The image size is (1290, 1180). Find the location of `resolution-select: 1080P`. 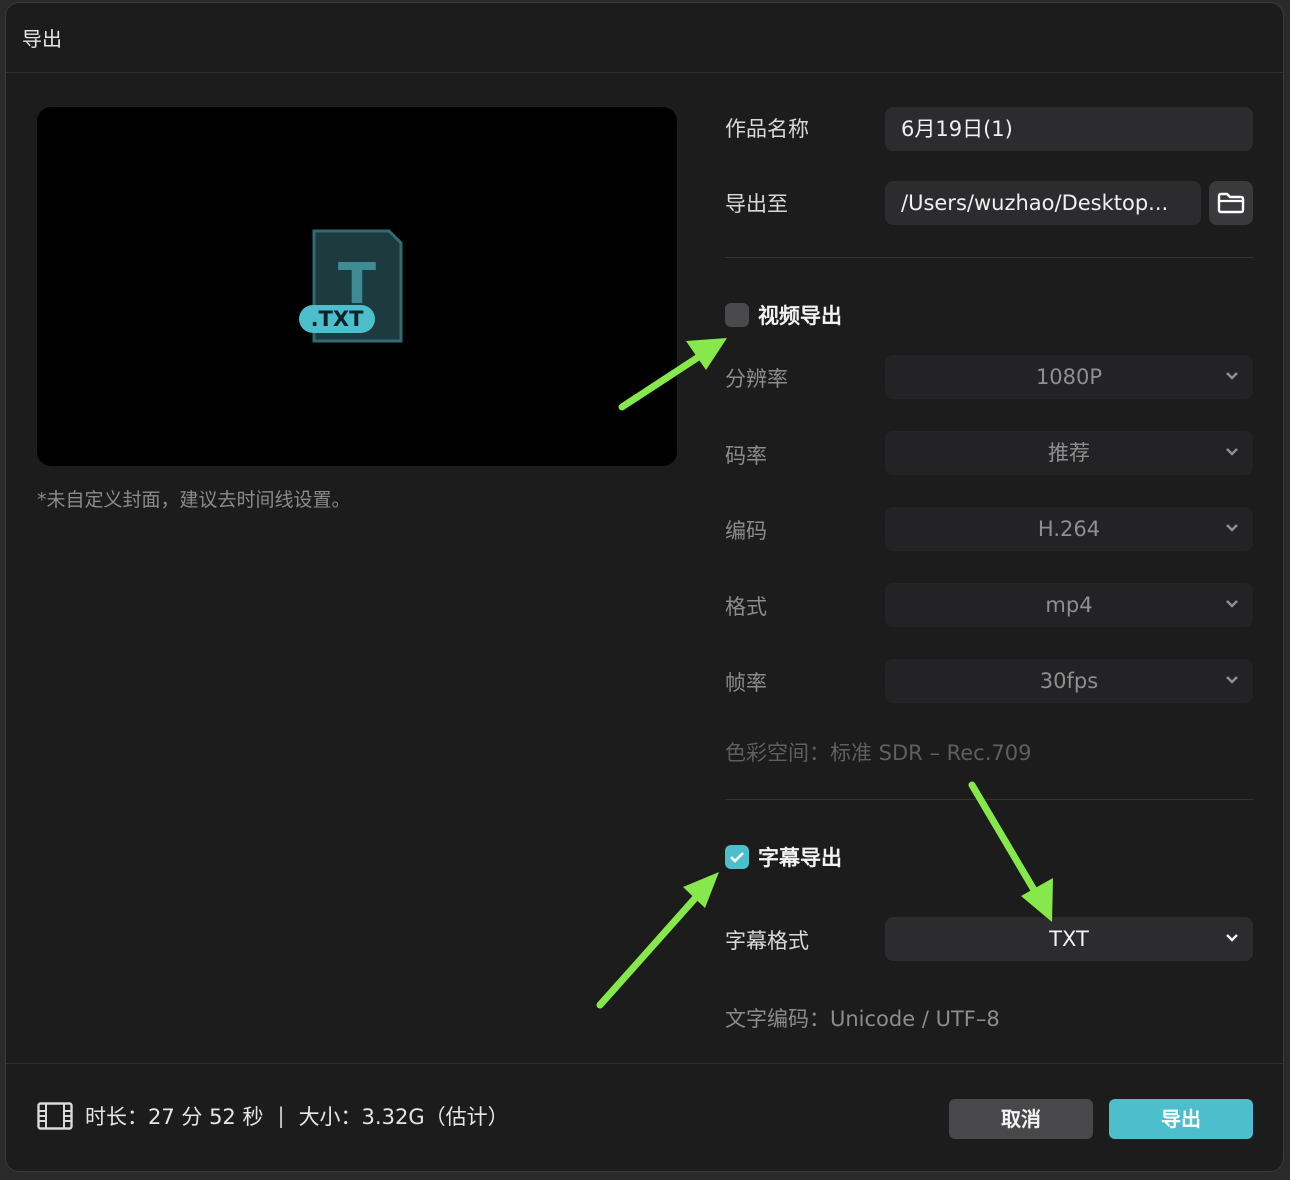

resolution-select: 1080P is located at coordinates (1069, 377).